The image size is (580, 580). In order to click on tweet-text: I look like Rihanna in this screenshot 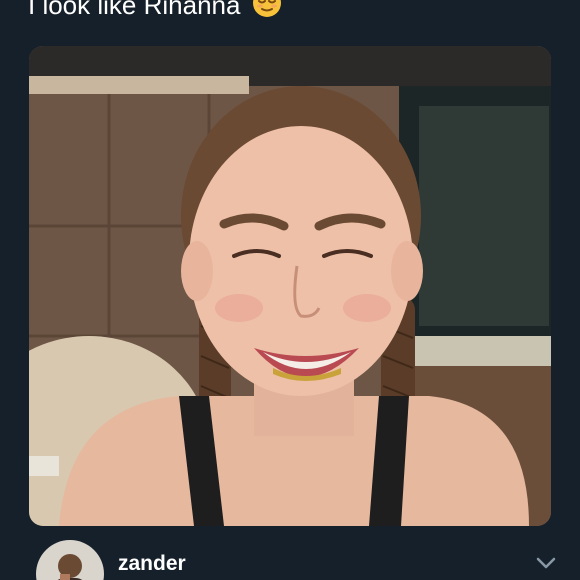, I will do `click(155, 10)`.